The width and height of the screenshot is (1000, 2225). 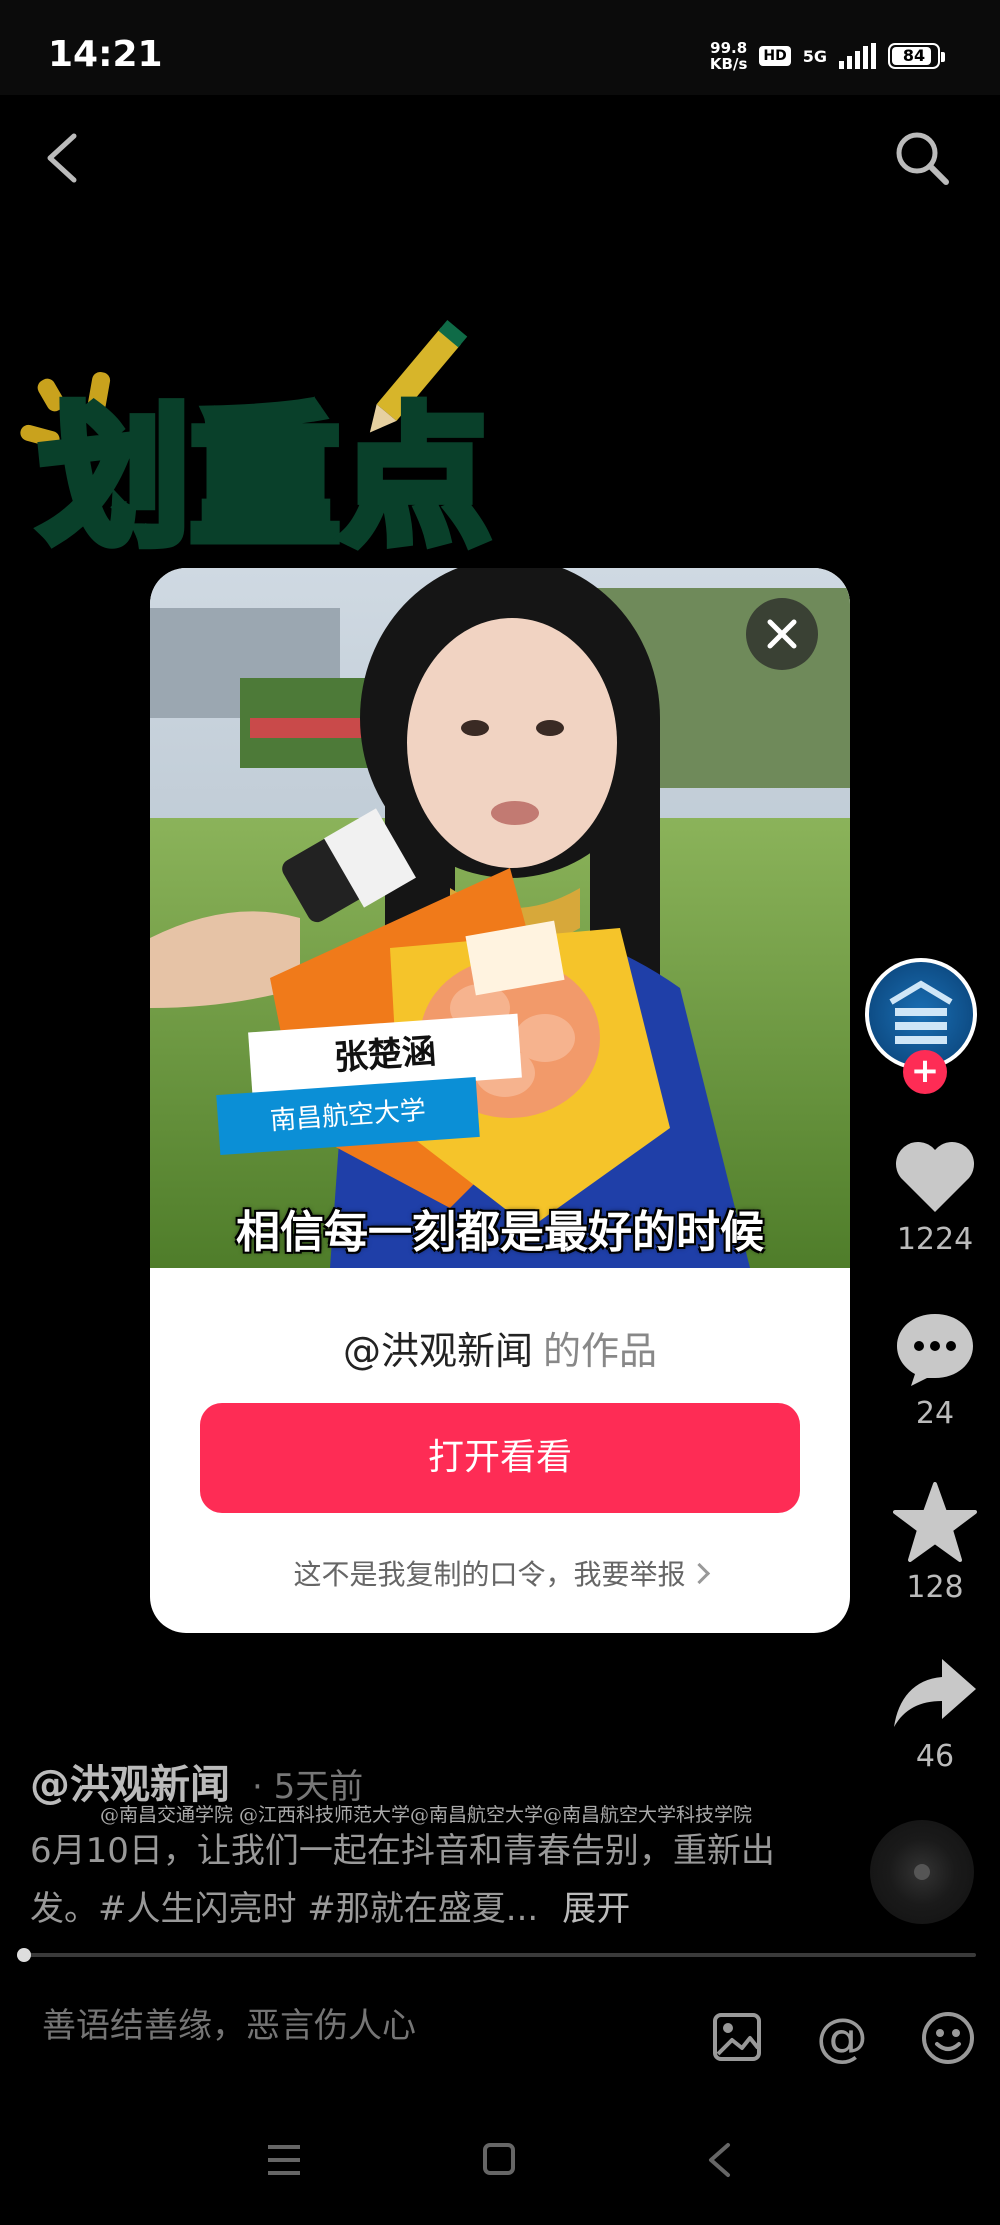 I want to click on popup-author: @洪观新闻, so click(x=437, y=1351).